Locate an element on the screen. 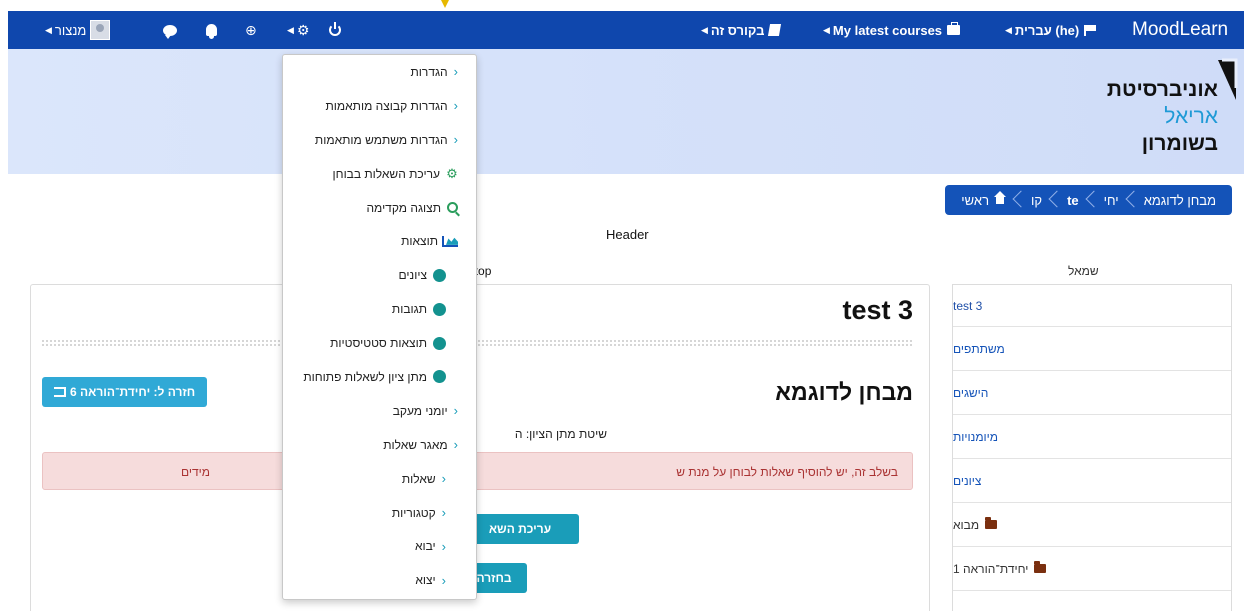  user-name: מנצור is located at coordinates (70, 30).